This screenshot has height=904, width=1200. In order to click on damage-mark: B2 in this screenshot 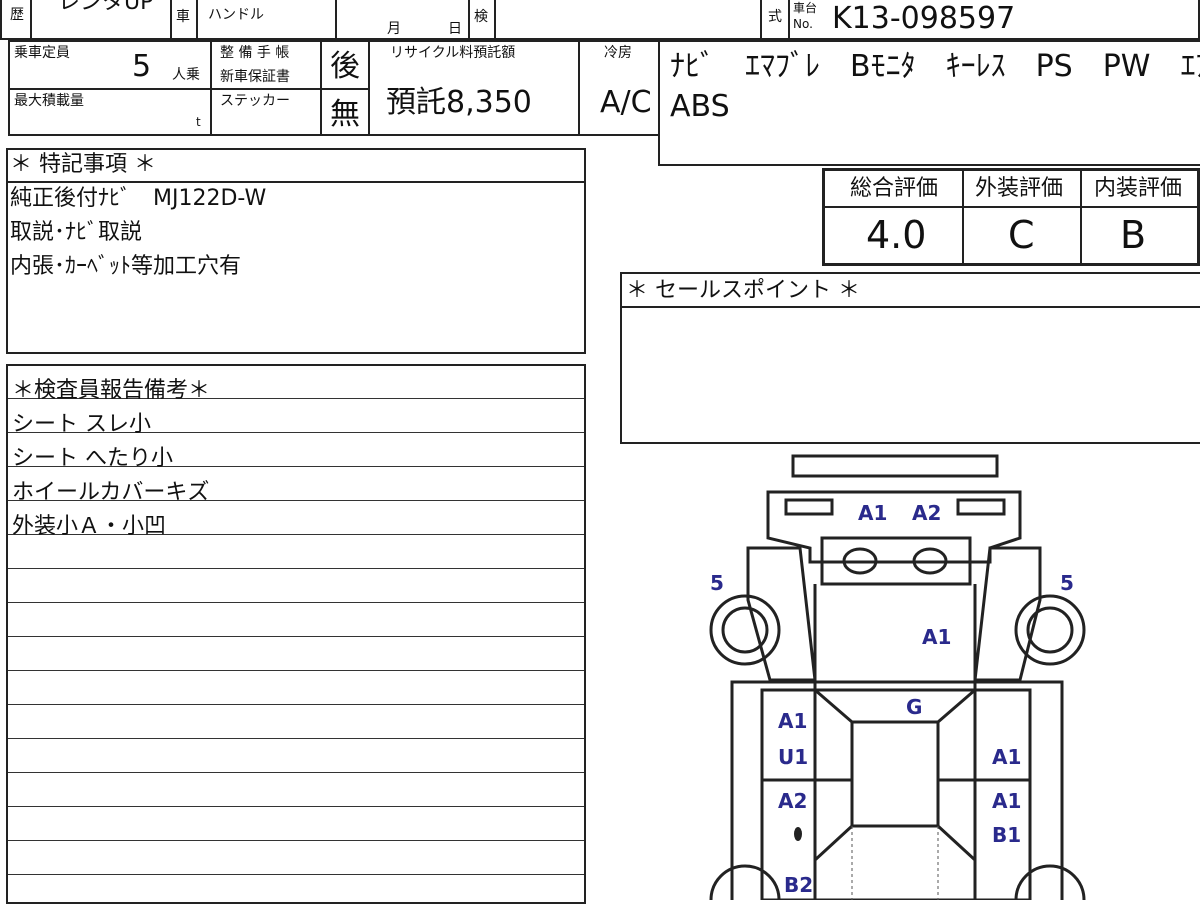, I will do `click(798, 885)`.